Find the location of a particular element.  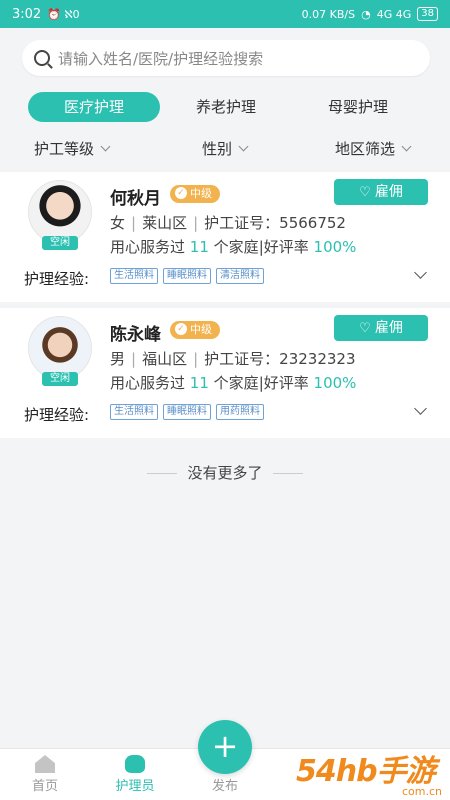

filter-level-label: 护工等级 is located at coordinates (64, 149).